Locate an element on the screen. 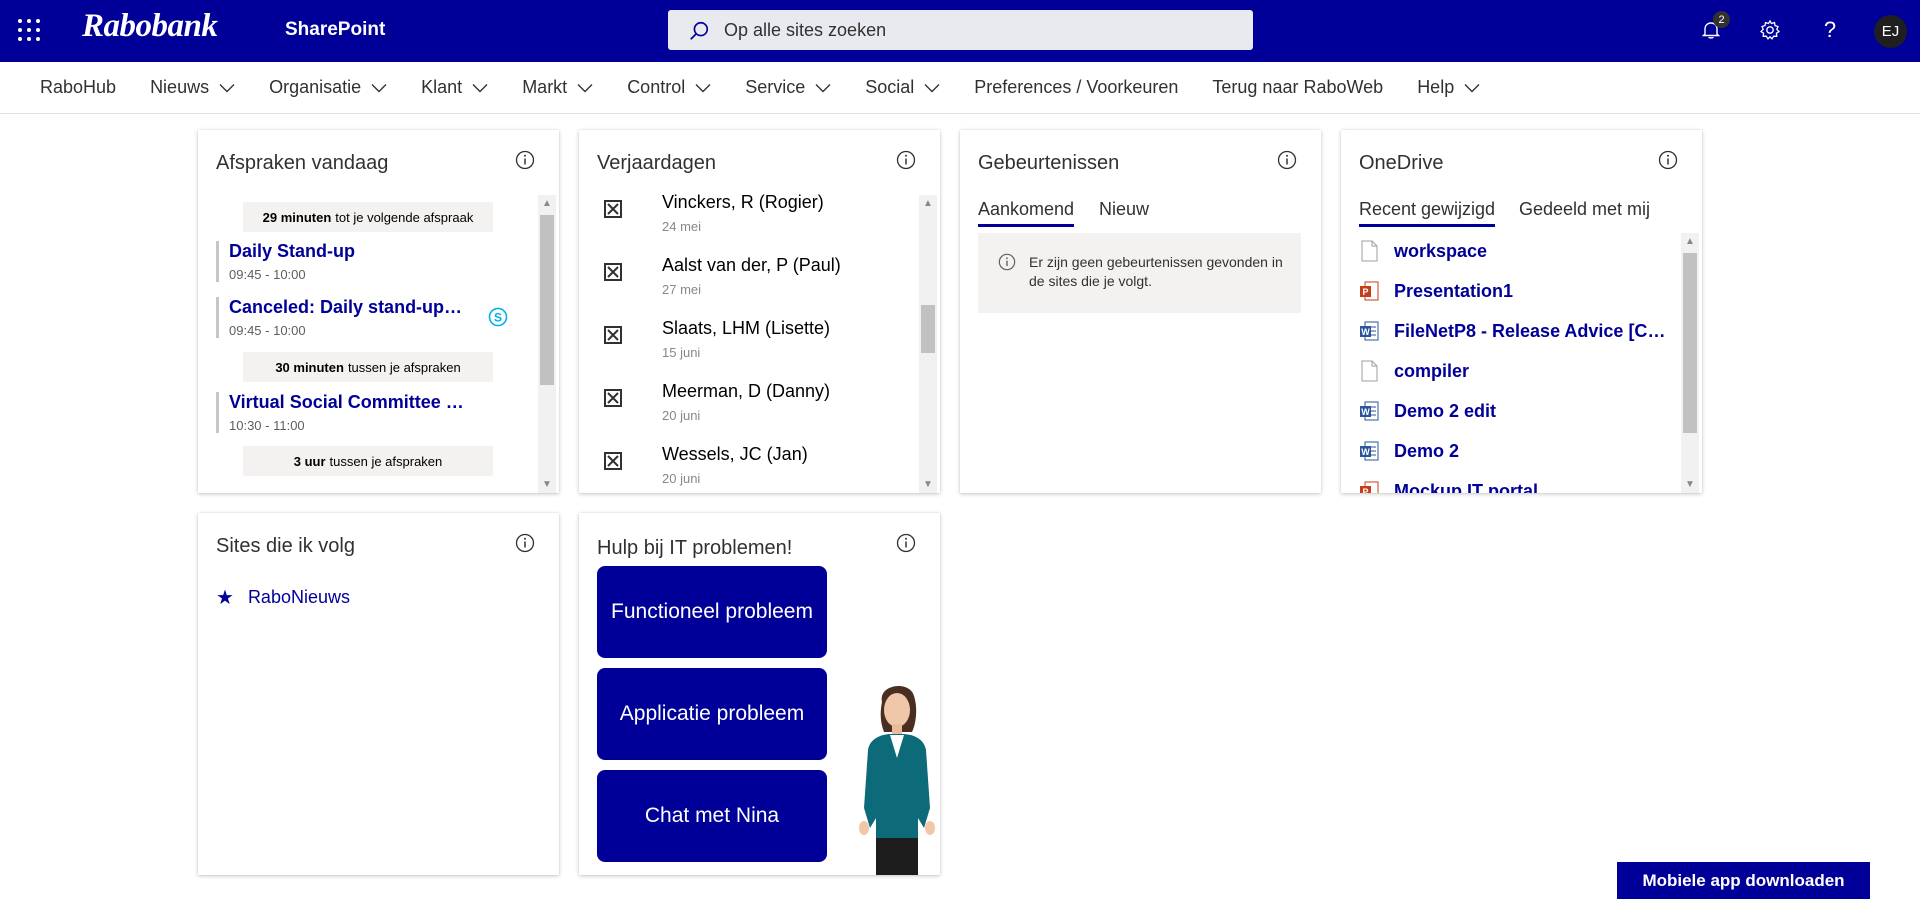 The image size is (1920, 899). search-input is located at coordinates (974, 30).